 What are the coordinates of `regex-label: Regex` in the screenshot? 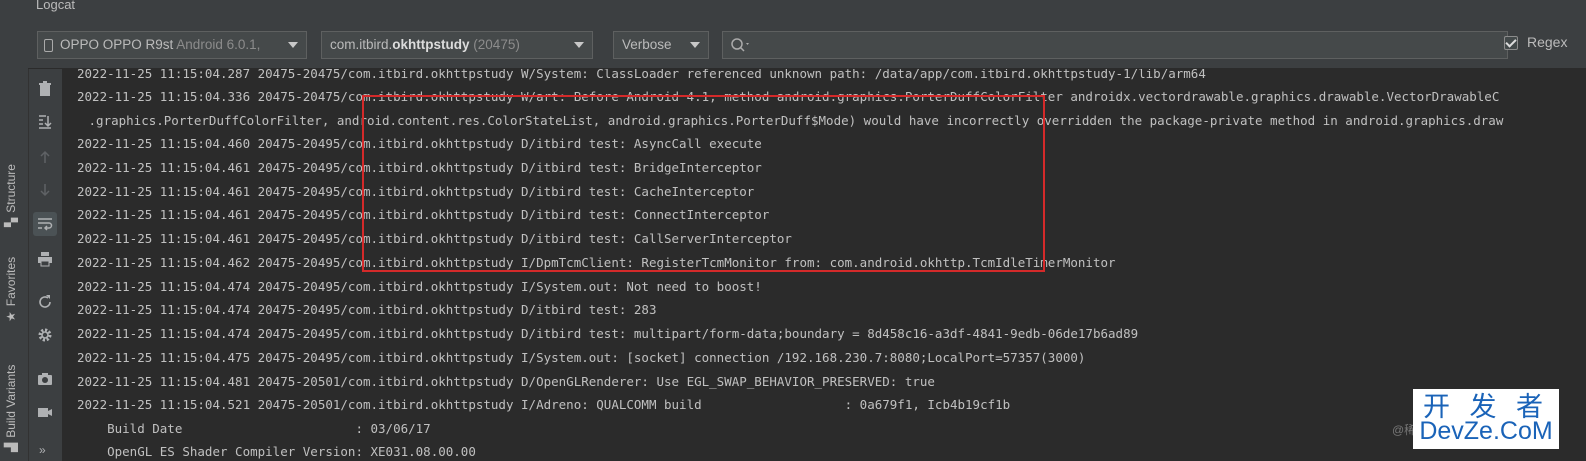 It's located at (1547, 42).